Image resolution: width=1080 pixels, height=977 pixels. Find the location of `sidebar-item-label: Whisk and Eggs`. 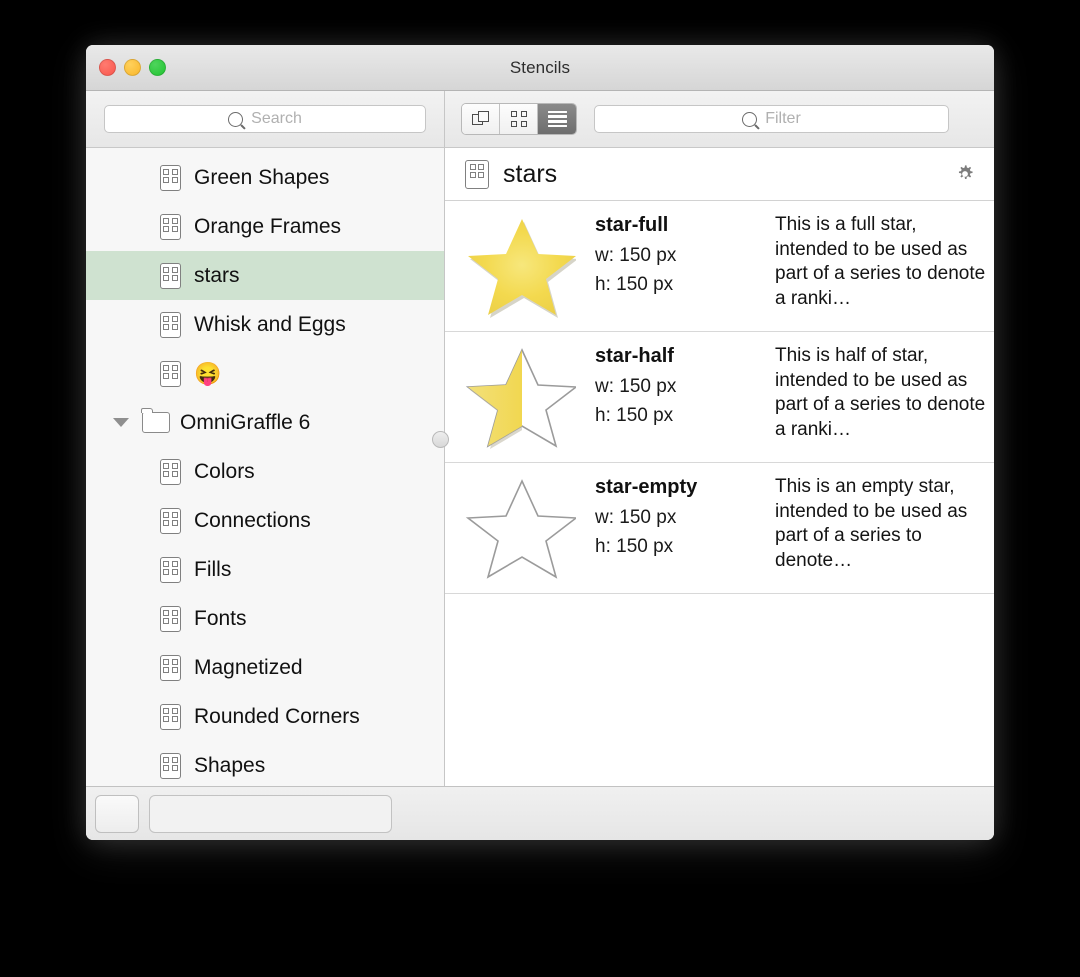

sidebar-item-label: Whisk and Eggs is located at coordinates (270, 324).